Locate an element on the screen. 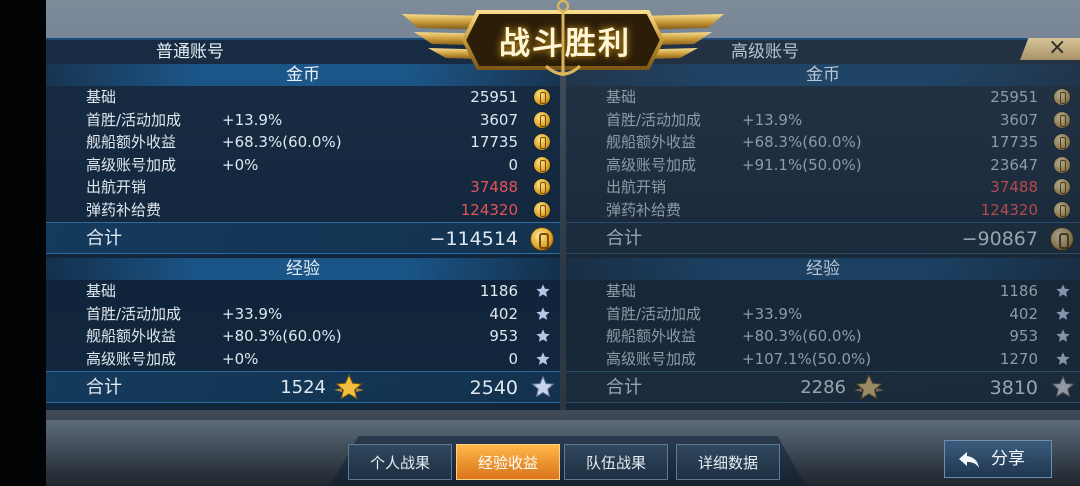 This screenshot has height=486, width=1080. exp-row: 高级账号加成 +0% 0 is located at coordinates (303, 359).